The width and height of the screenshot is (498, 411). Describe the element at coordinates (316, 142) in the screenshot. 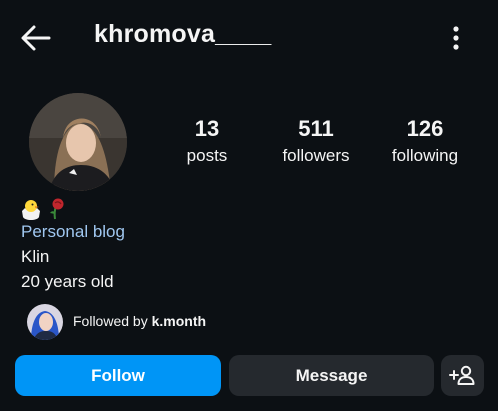

I see `stat-followers: 511 followers` at that location.